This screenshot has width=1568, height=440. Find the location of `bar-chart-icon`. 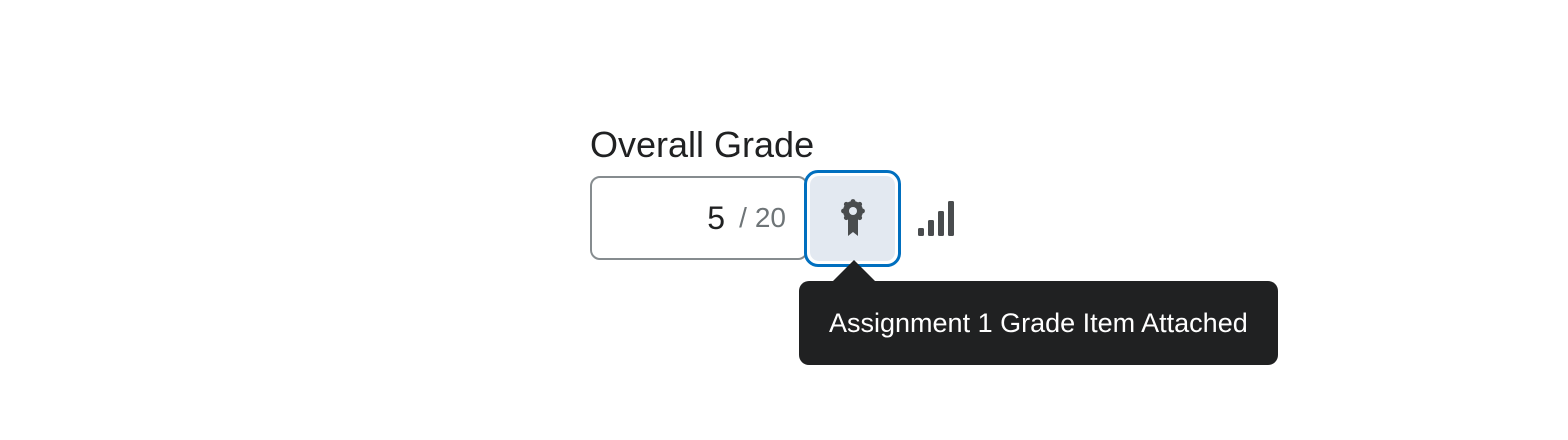

bar-chart-icon is located at coordinates (936, 218).